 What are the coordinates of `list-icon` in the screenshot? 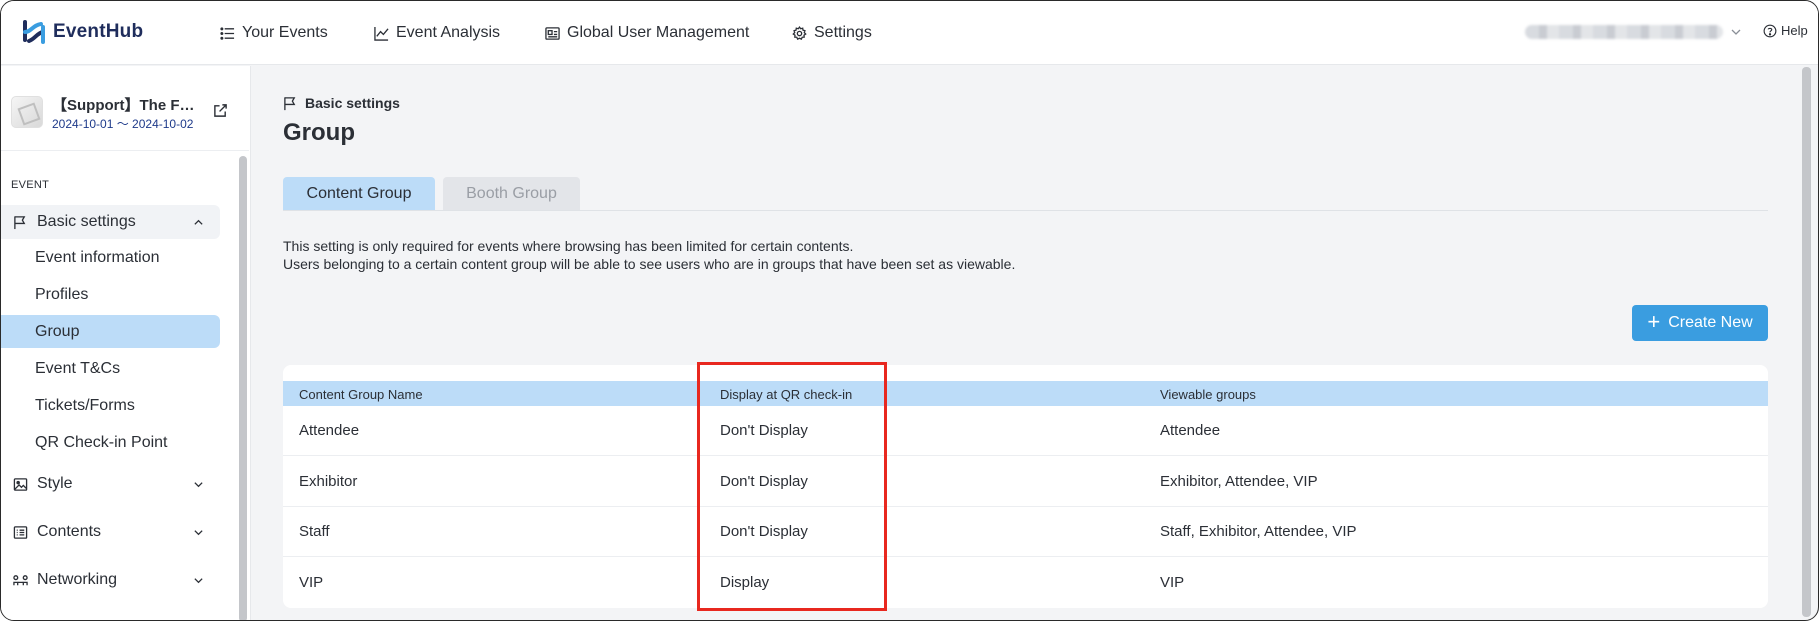 It's located at (227, 33).